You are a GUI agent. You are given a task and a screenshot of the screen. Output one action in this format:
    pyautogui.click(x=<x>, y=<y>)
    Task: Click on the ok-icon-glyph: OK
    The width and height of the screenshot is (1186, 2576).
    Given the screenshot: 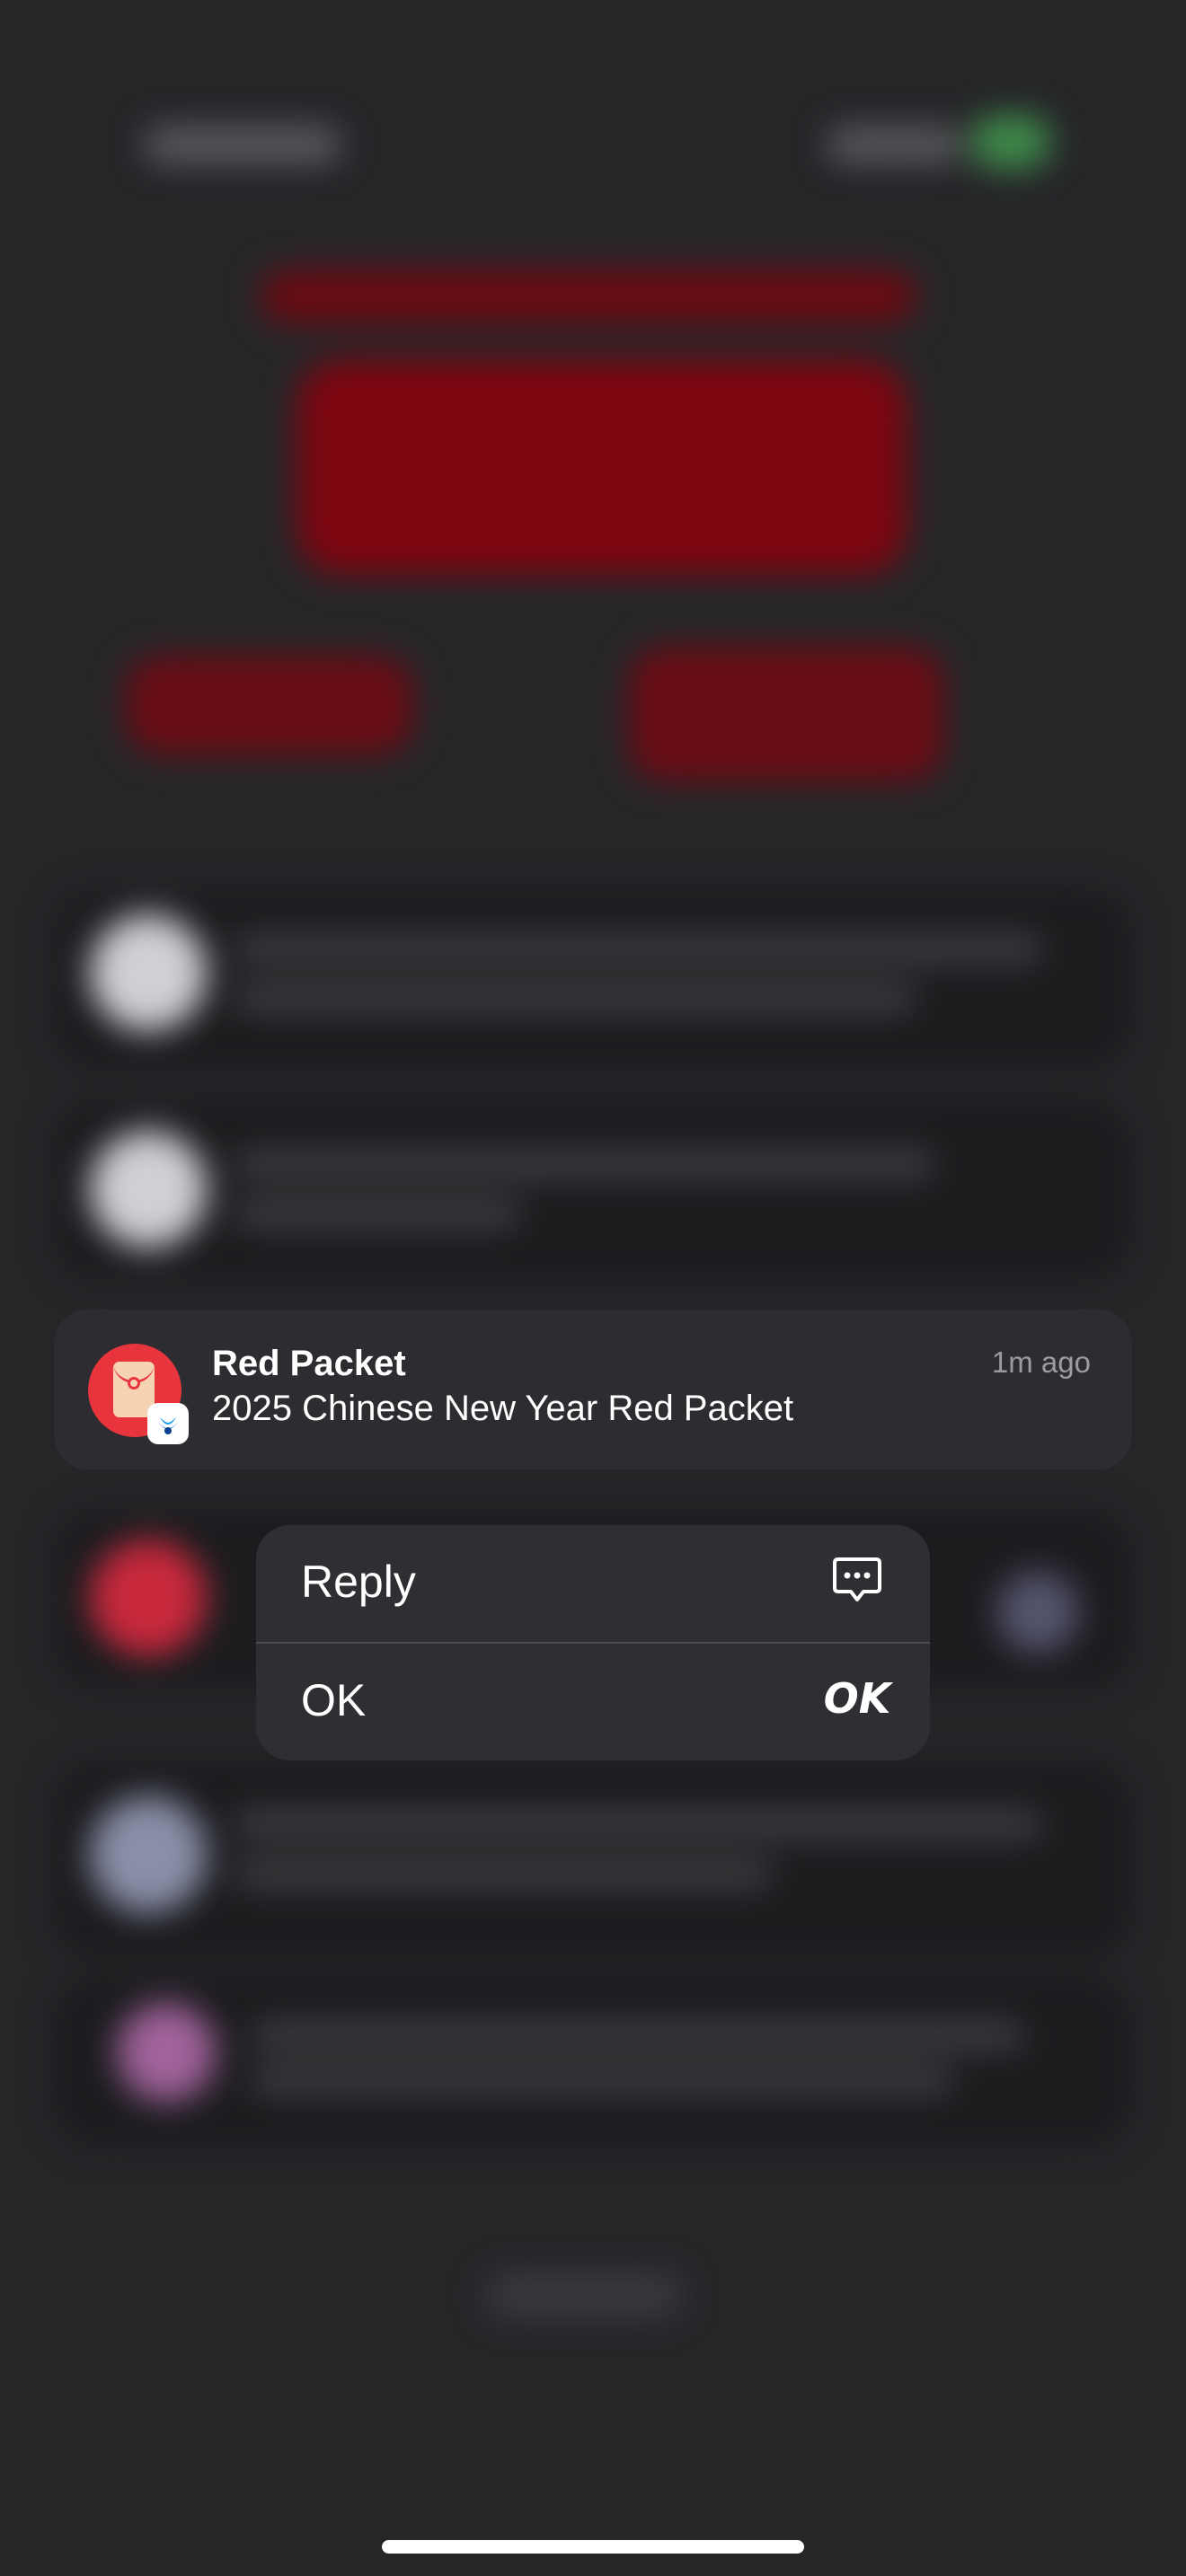 What is the action you would take?
    pyautogui.click(x=857, y=1698)
    